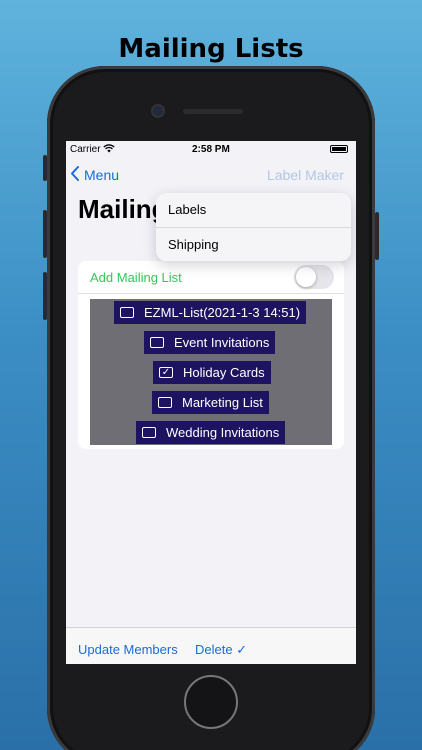 The width and height of the screenshot is (422, 750). I want to click on side-button-power, so click(377, 236).